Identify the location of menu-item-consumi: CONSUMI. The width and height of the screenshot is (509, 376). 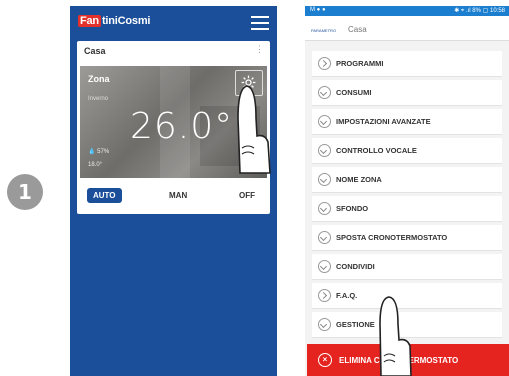
(407, 93).